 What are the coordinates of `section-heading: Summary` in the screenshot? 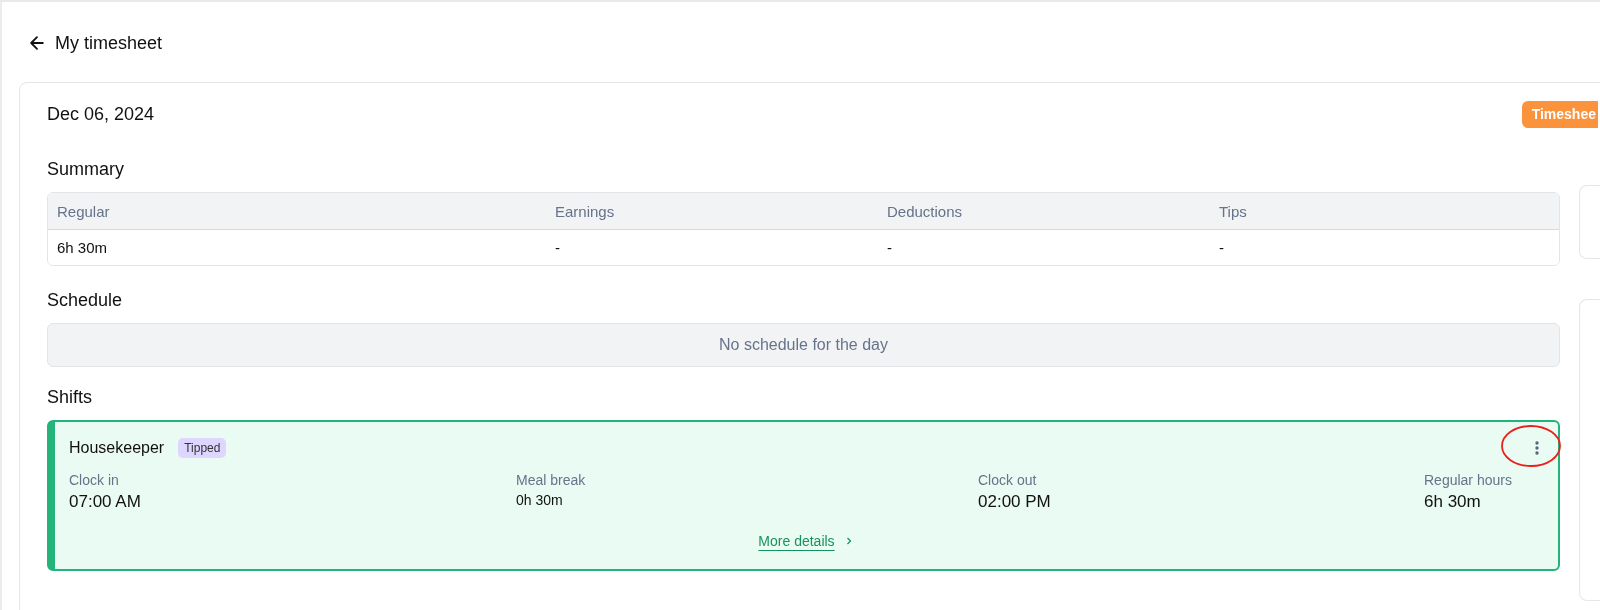 It's located at (86, 169).